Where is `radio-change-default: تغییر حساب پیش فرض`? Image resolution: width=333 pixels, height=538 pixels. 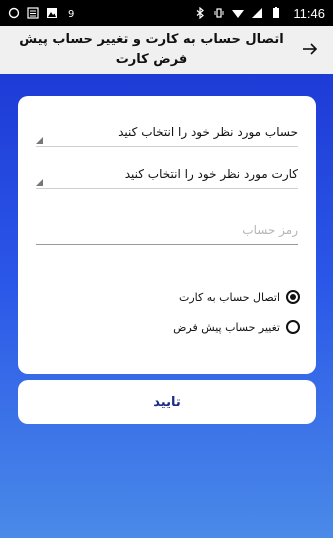 radio-change-default: تغییر حساب پیش فرض is located at coordinates (236, 327).